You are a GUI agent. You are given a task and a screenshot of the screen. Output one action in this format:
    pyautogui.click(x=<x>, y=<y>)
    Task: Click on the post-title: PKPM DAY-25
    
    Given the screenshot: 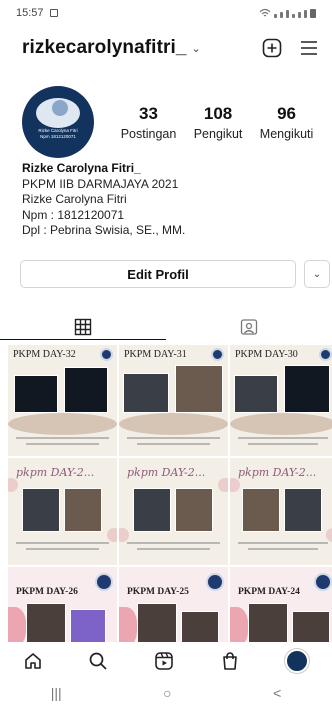 What is the action you would take?
    pyautogui.click(x=158, y=592)
    